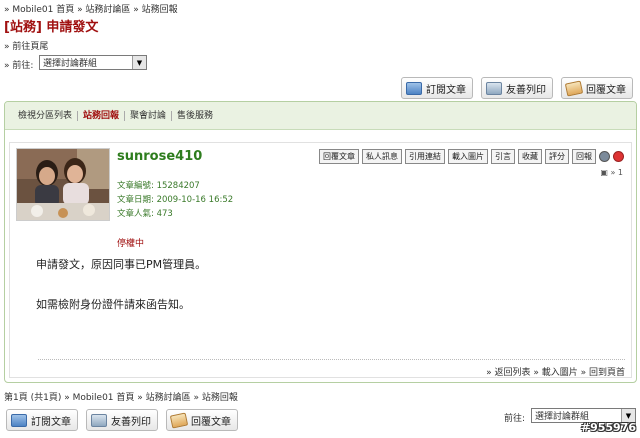  I want to click on floor-number: ▣ » 1, so click(611, 172).